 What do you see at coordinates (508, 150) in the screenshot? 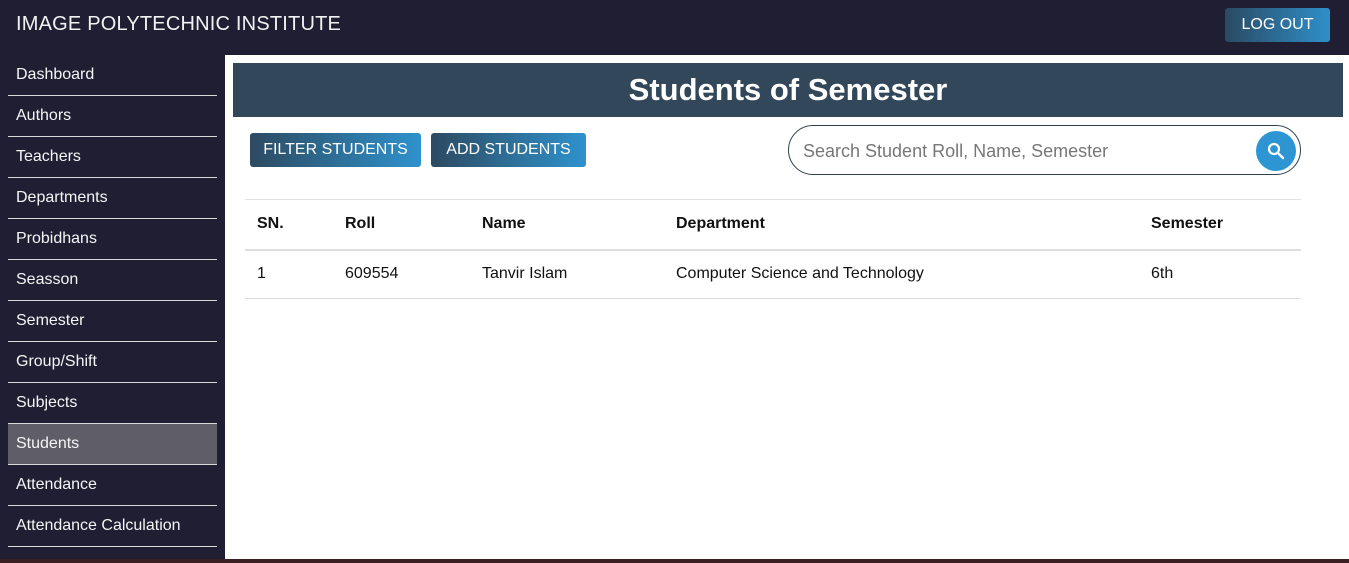
I see `add-students-button: ADD STUDENTS` at bounding box center [508, 150].